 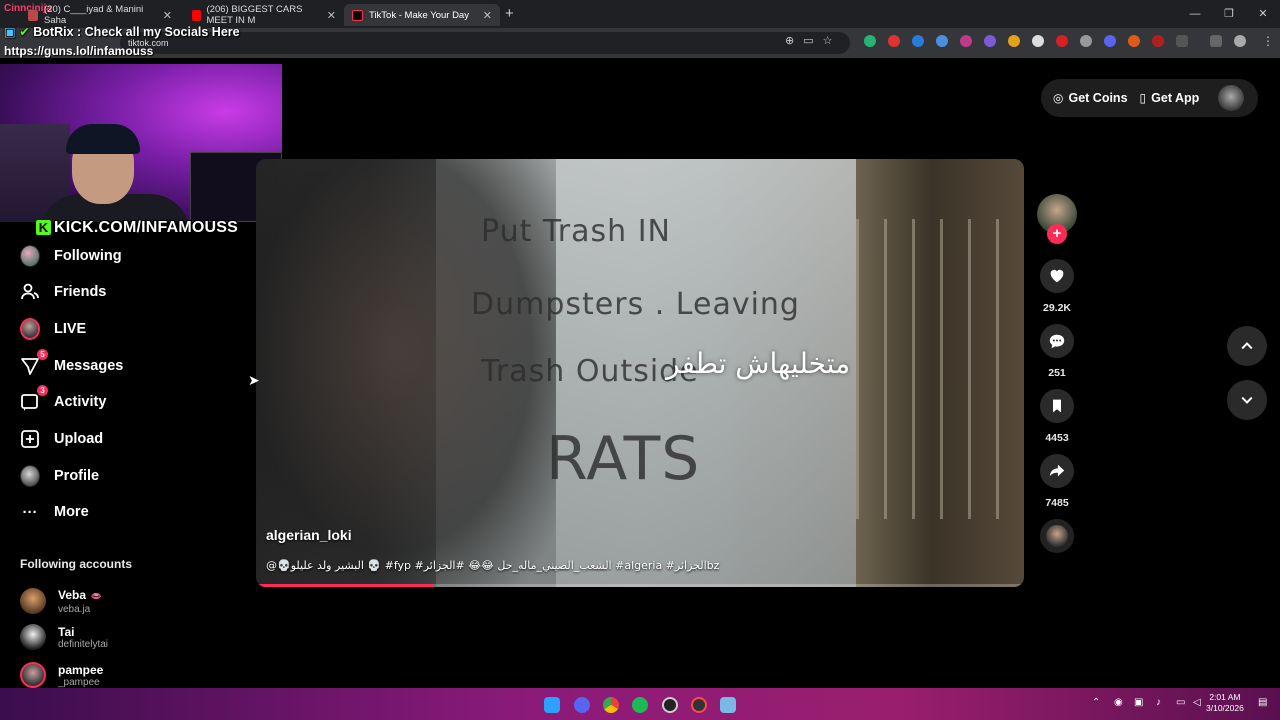 What do you see at coordinates (1057, 341) in the screenshot?
I see `comment-button` at bounding box center [1057, 341].